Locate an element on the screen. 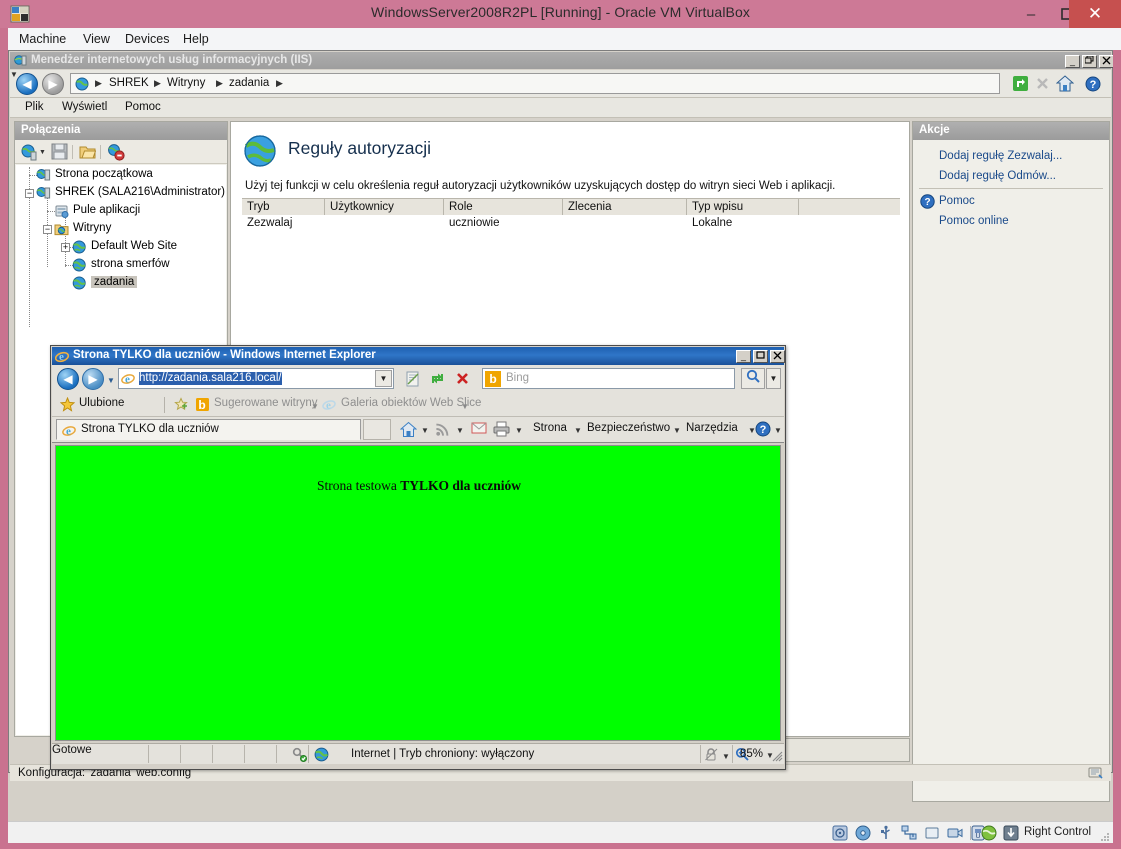  ie-search-box: b Bing is located at coordinates (608, 378).